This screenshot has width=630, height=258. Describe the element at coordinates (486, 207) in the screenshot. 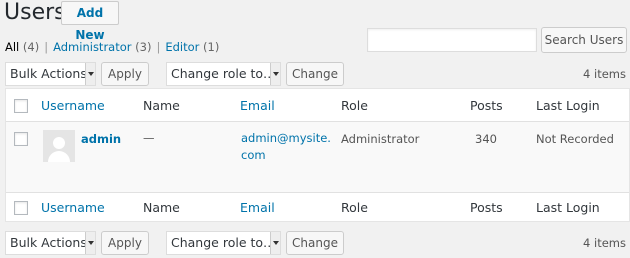

I see `column-posts-footer: Posts` at that location.